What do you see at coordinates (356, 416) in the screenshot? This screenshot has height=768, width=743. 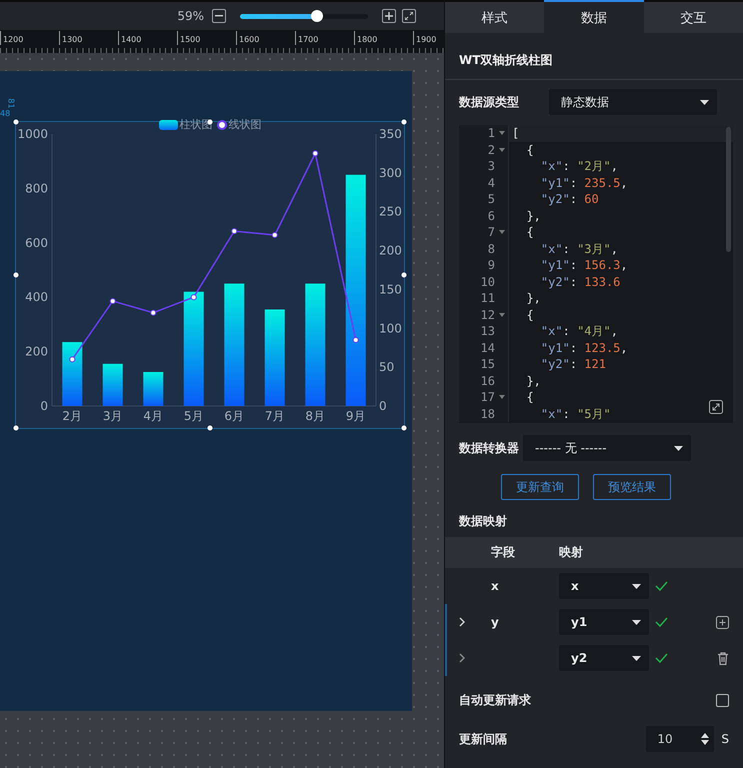 I see `axis-tick-label: 9月` at bounding box center [356, 416].